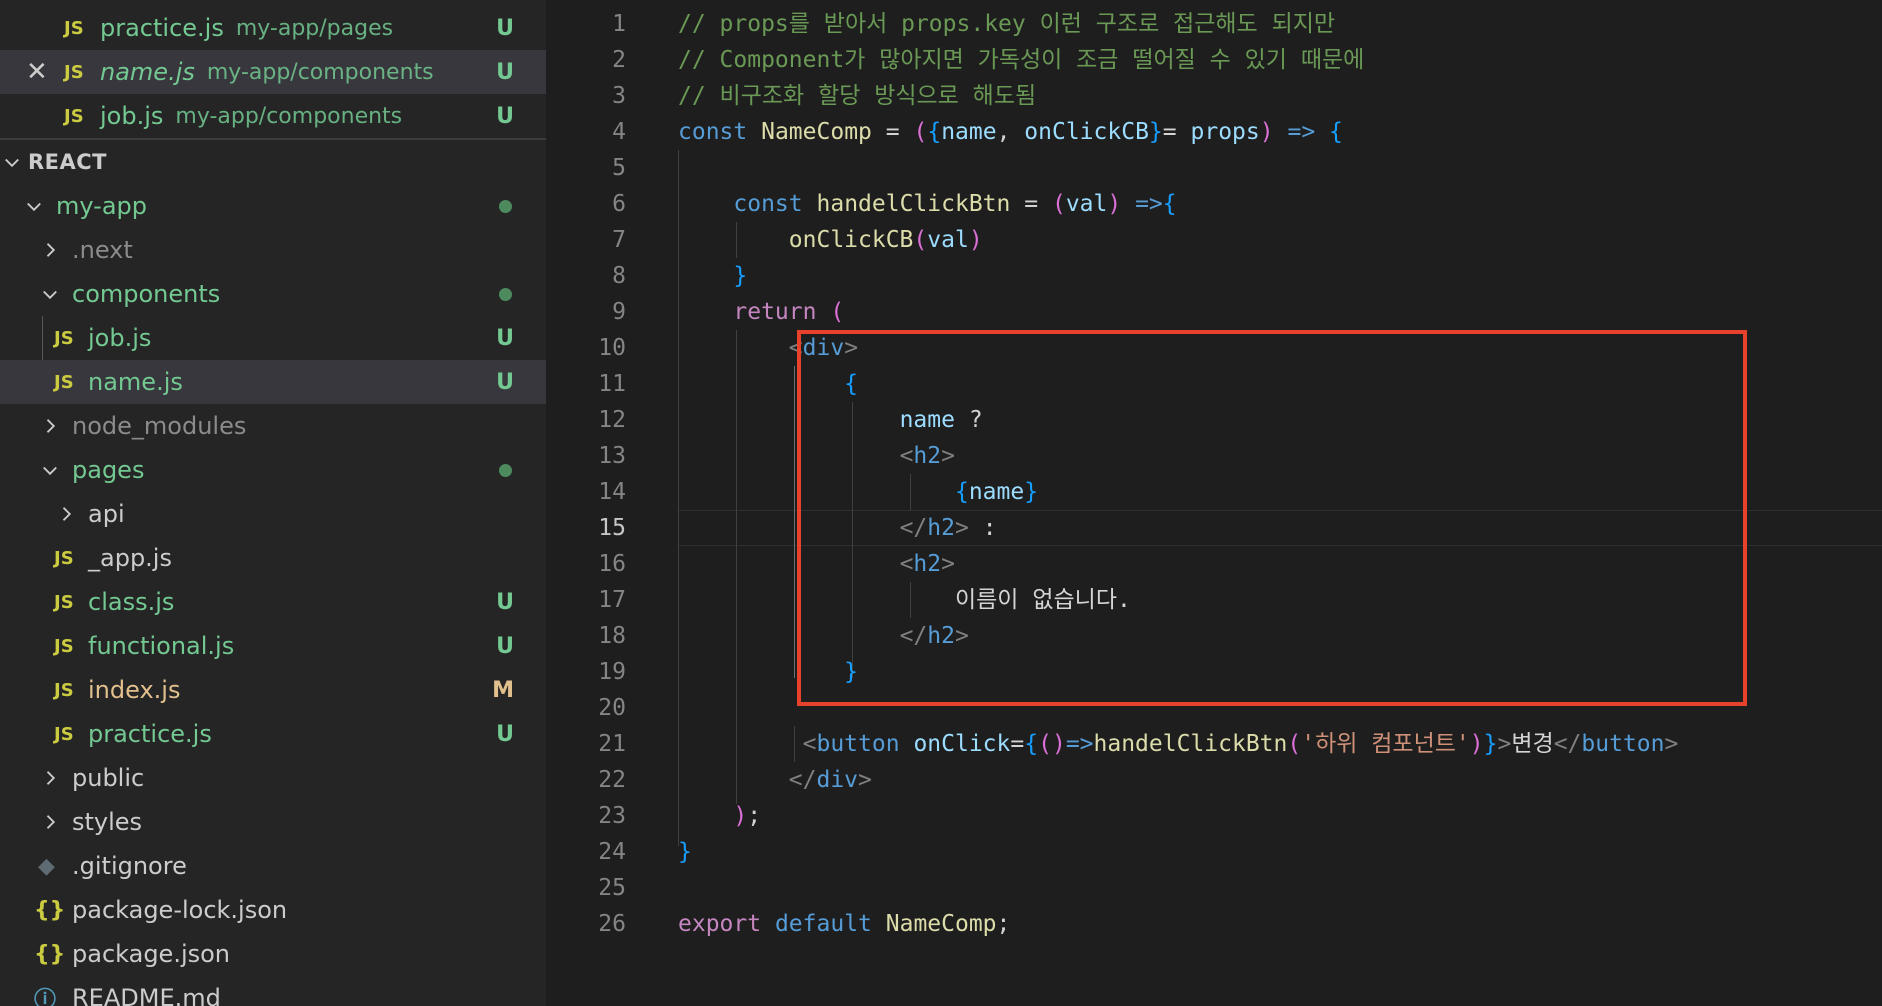 The image size is (1882, 1006). I want to click on line-number: 7, so click(619, 240).